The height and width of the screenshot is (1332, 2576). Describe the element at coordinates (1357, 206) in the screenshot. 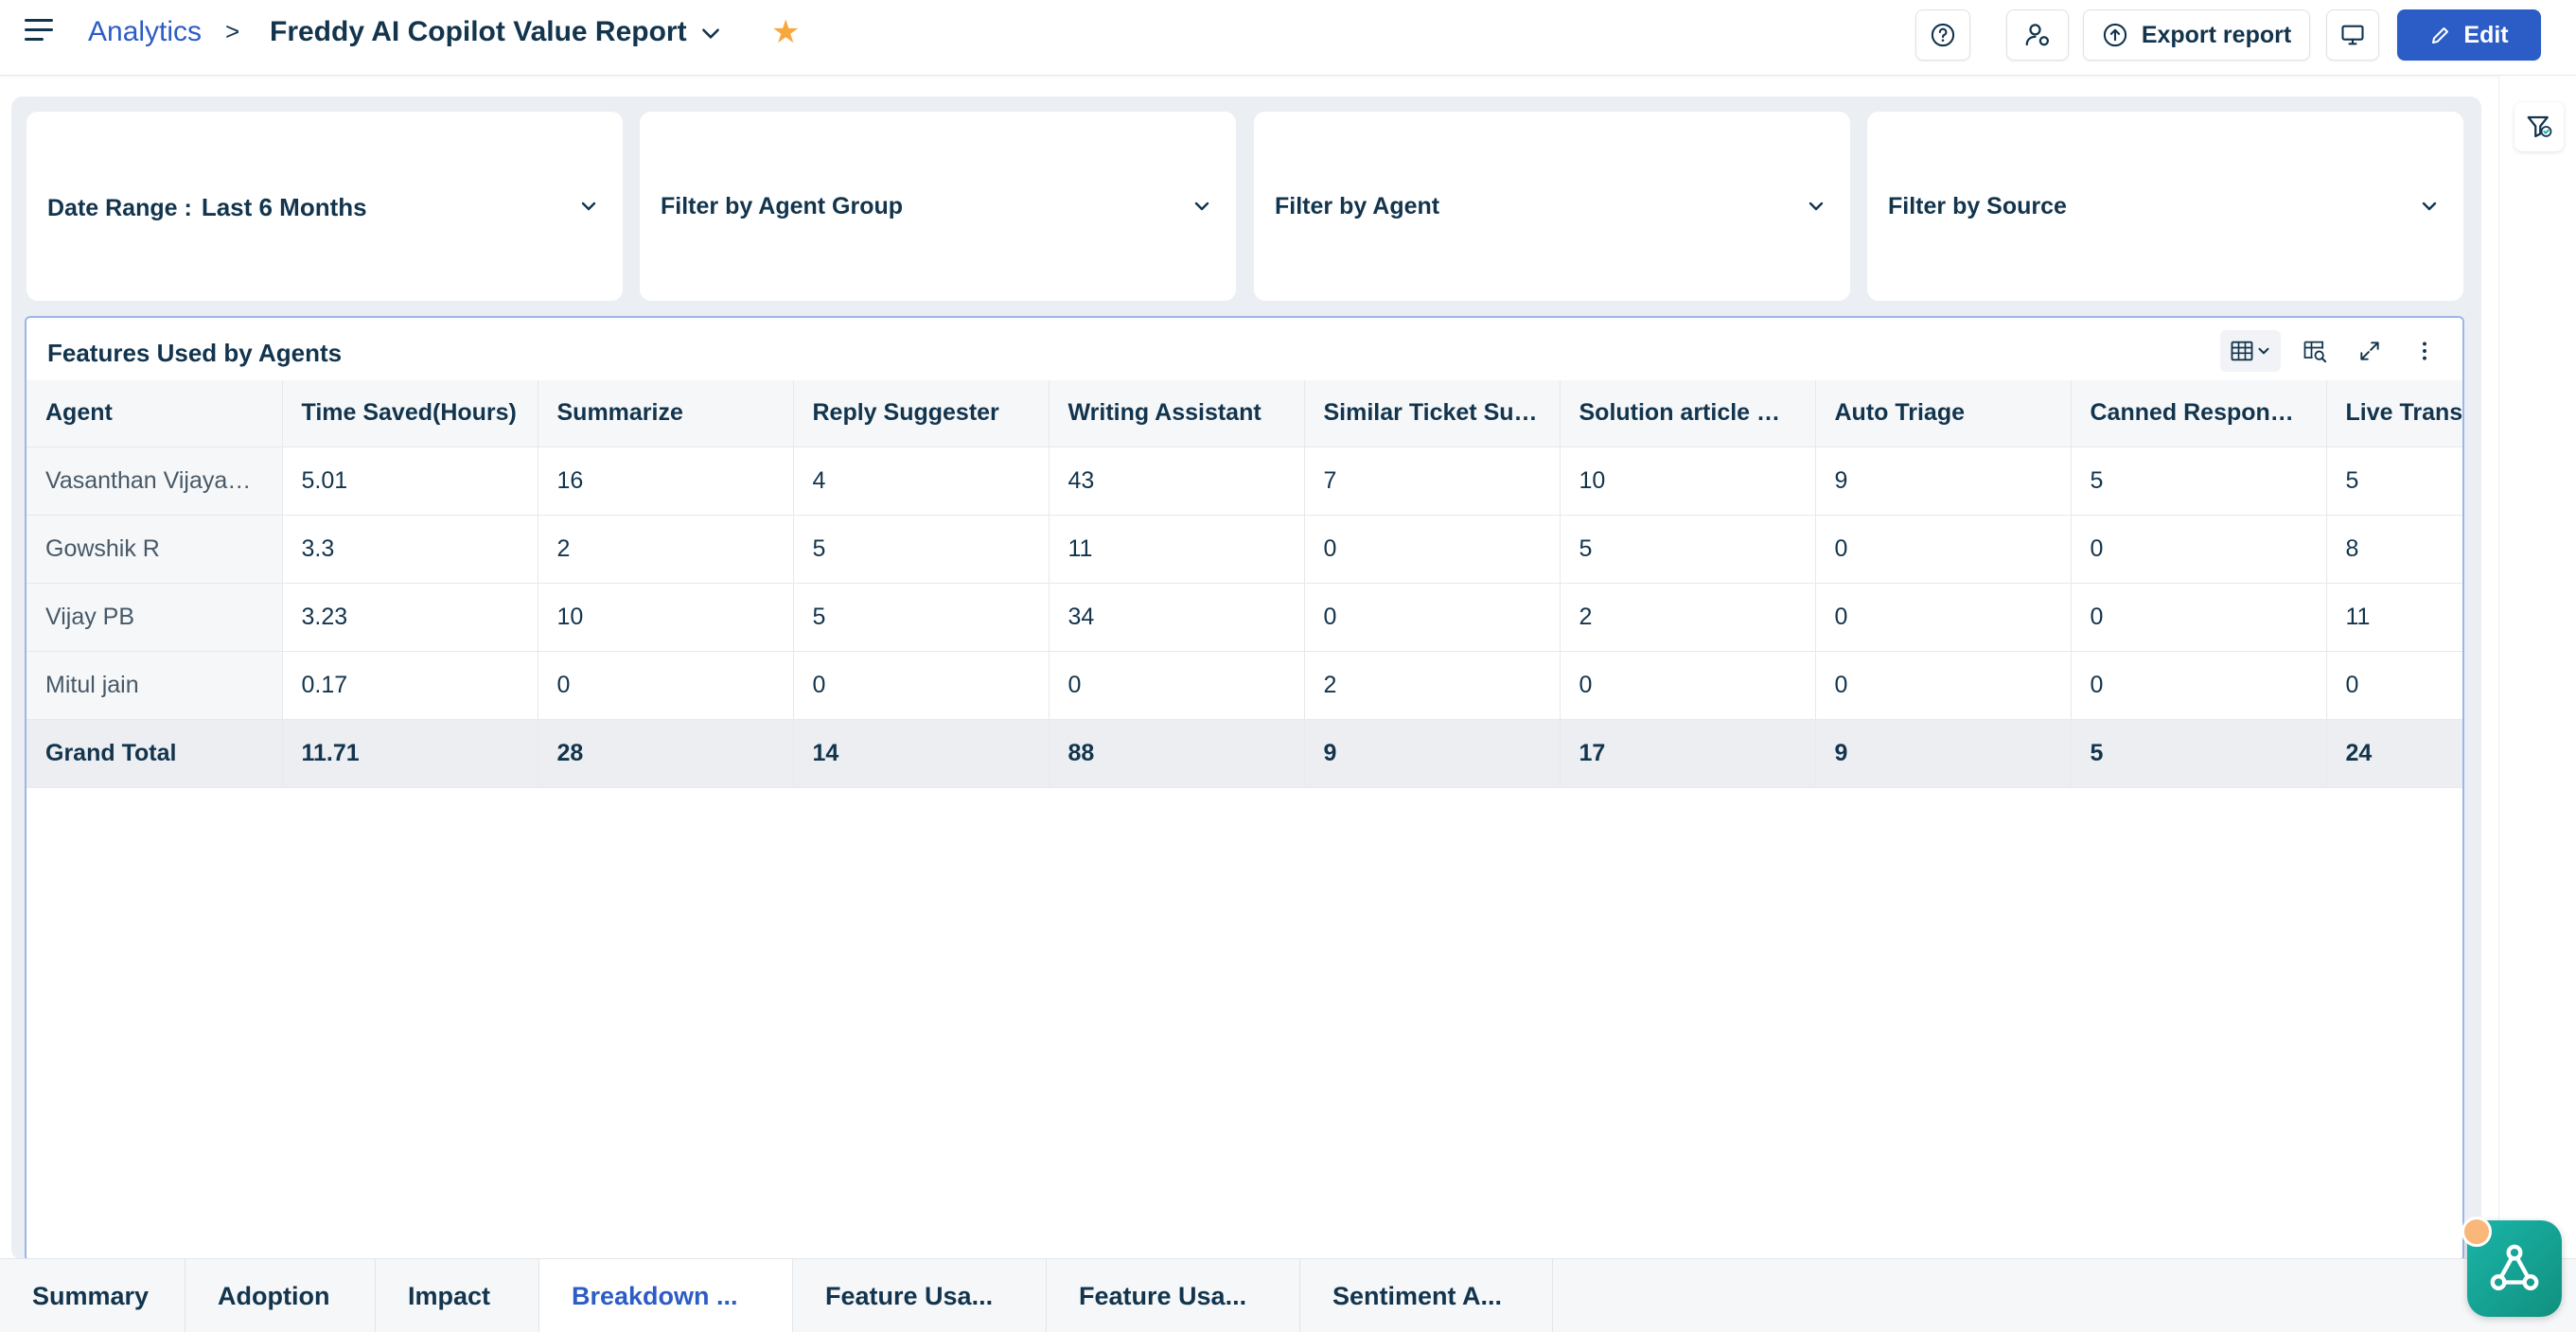

I see `agent-filter-label: Filter by Agent` at that location.